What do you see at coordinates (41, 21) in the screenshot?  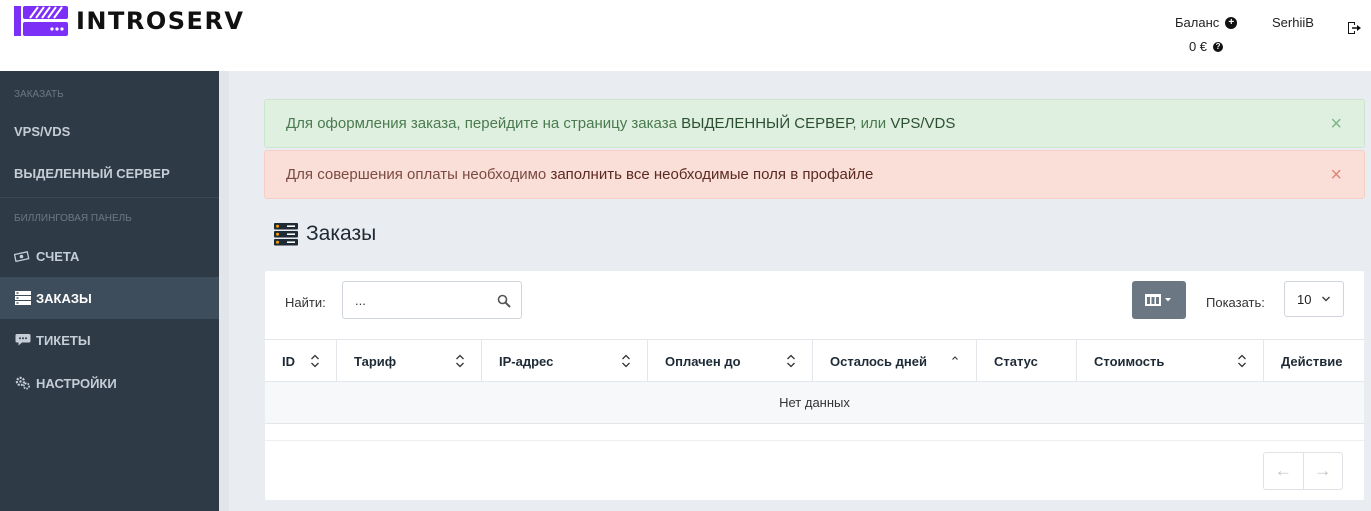 I see `brand-logo-icon` at bounding box center [41, 21].